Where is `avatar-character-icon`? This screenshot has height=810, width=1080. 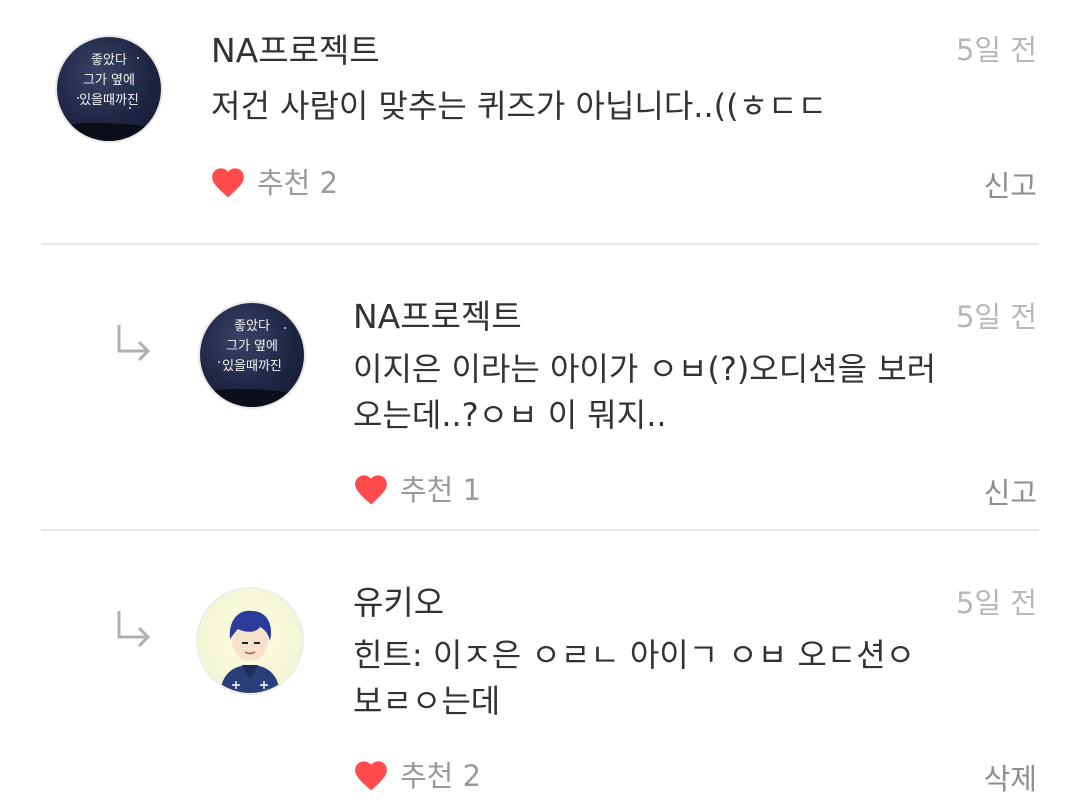
avatar-character-icon is located at coordinates (250, 651).